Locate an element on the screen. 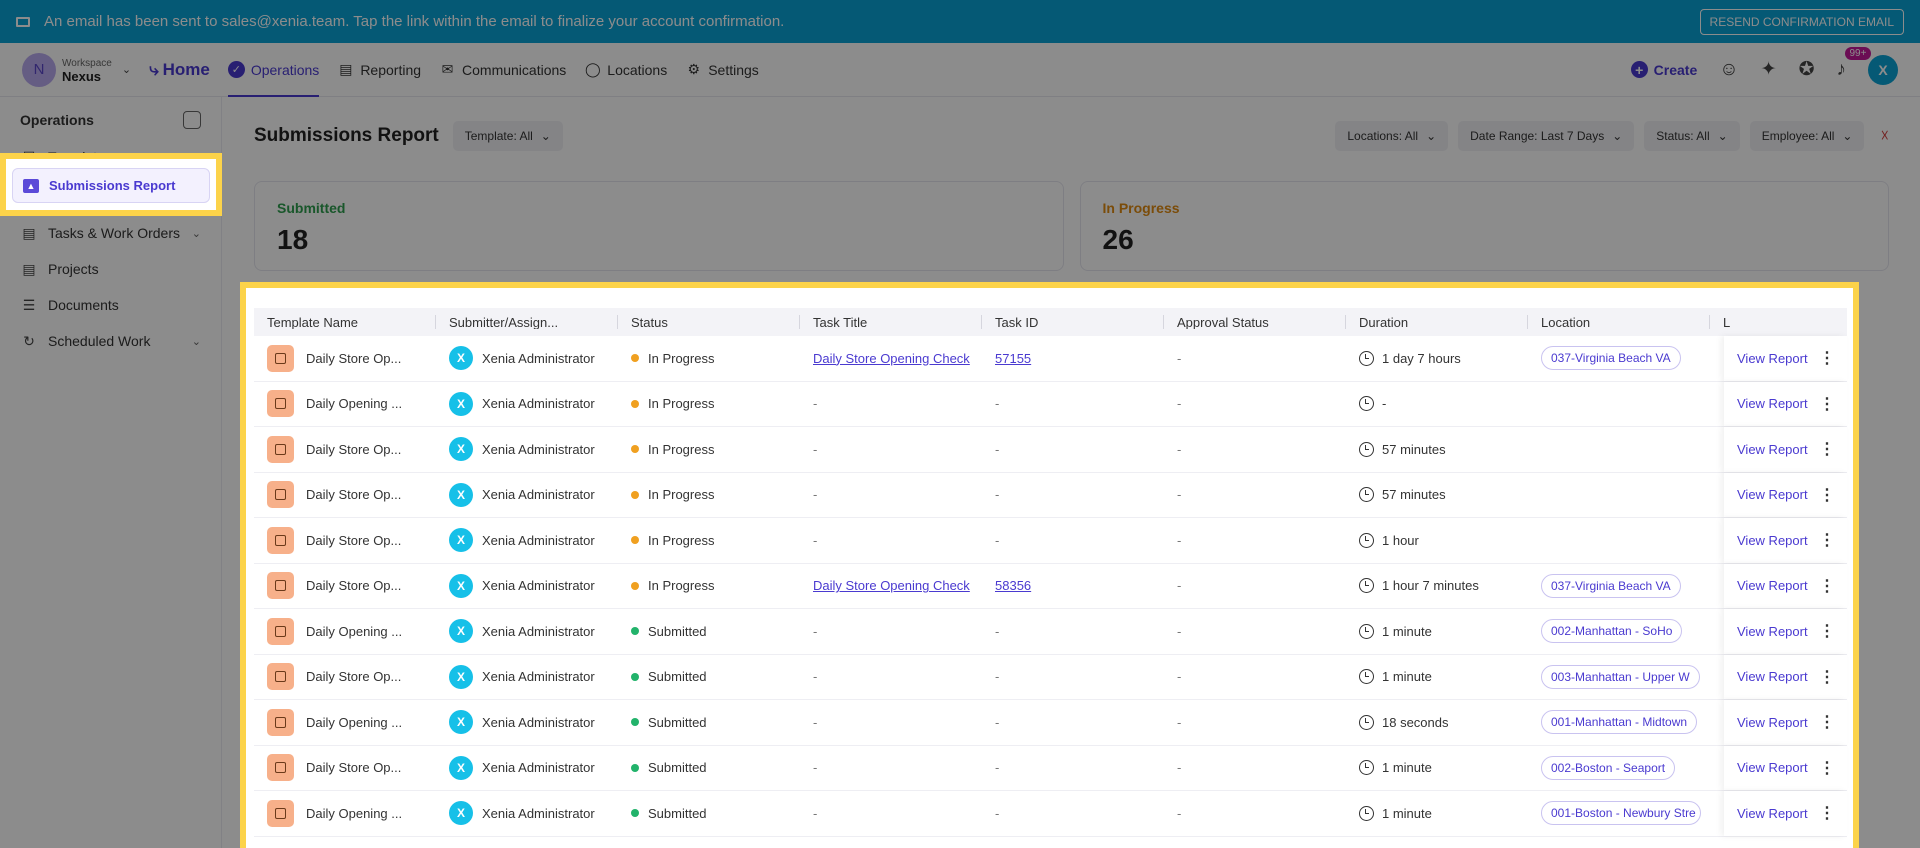 The width and height of the screenshot is (1920, 848). sidebar-item-submissions-report: ▲ Submissions Report is located at coordinates (111, 185).